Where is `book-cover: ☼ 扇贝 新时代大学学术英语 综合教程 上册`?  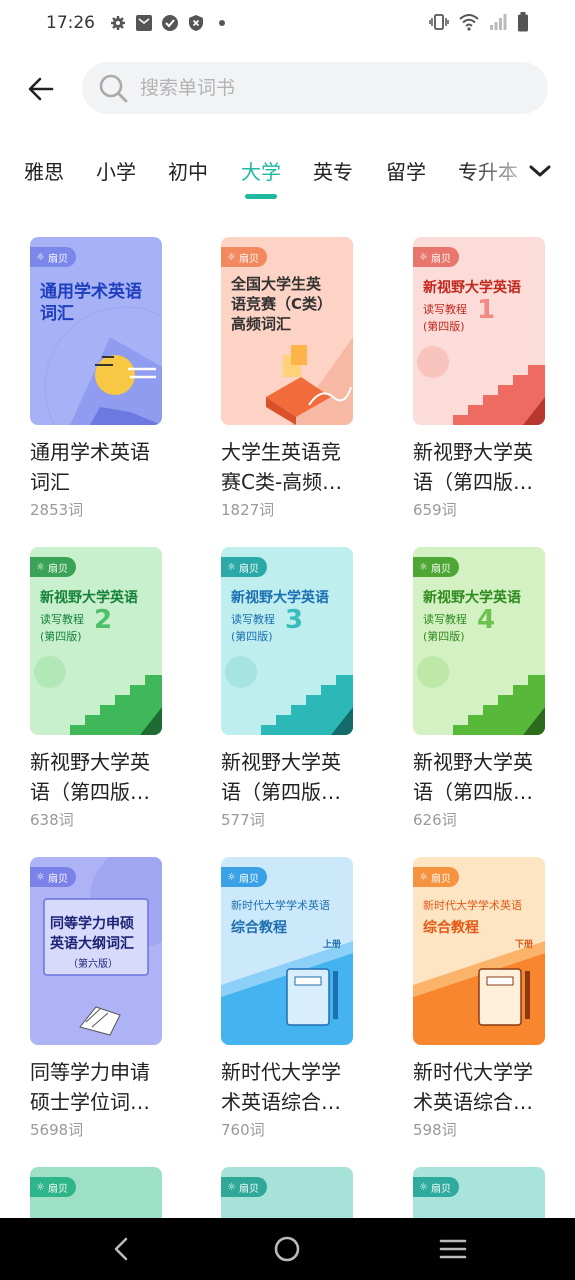
book-cover: ☼ 扇贝 新时代大学学术英语 综合教程 上册 is located at coordinates (287, 951).